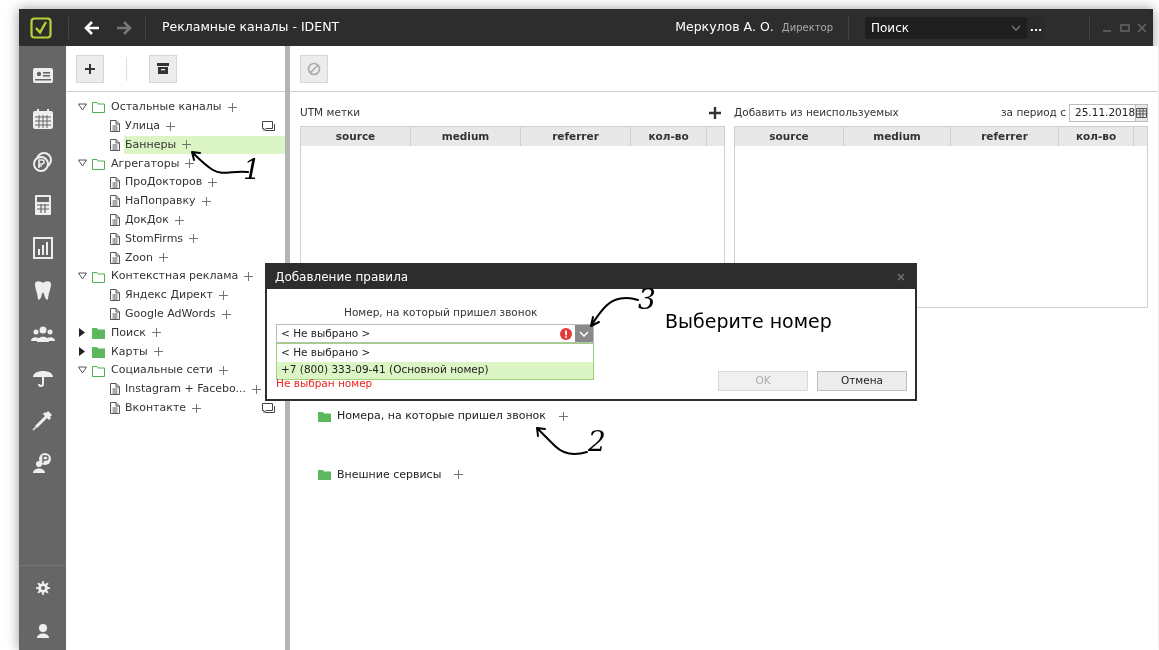 The image size is (1159, 650). I want to click on error-message: Не выбран номер, so click(324, 383).